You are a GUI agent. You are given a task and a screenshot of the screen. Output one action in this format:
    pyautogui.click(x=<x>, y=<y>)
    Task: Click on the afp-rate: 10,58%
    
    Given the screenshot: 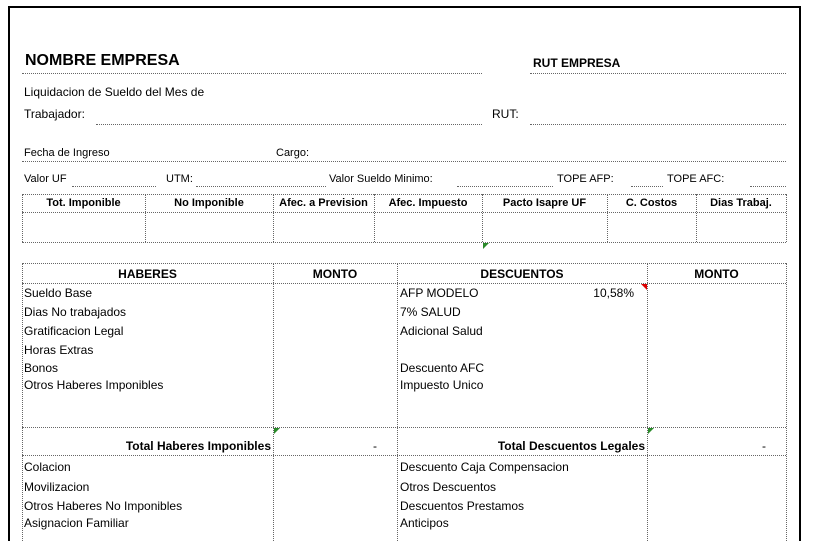 What is the action you would take?
    pyautogui.click(x=613, y=293)
    